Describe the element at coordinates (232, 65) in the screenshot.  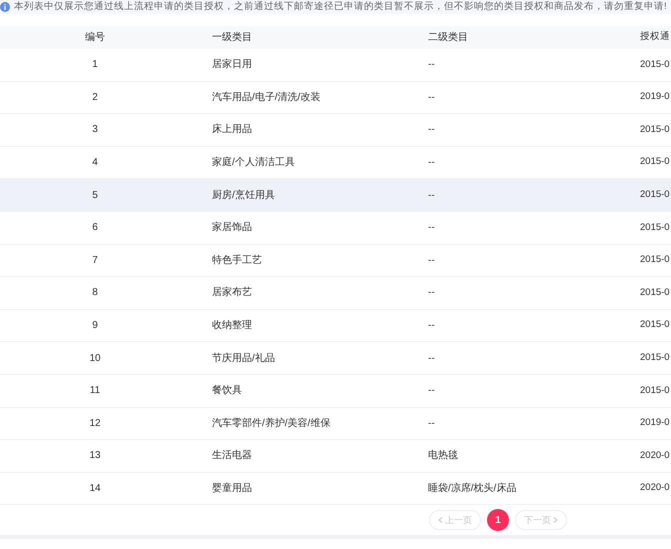
I see `table-cell-text: 居家日用` at that location.